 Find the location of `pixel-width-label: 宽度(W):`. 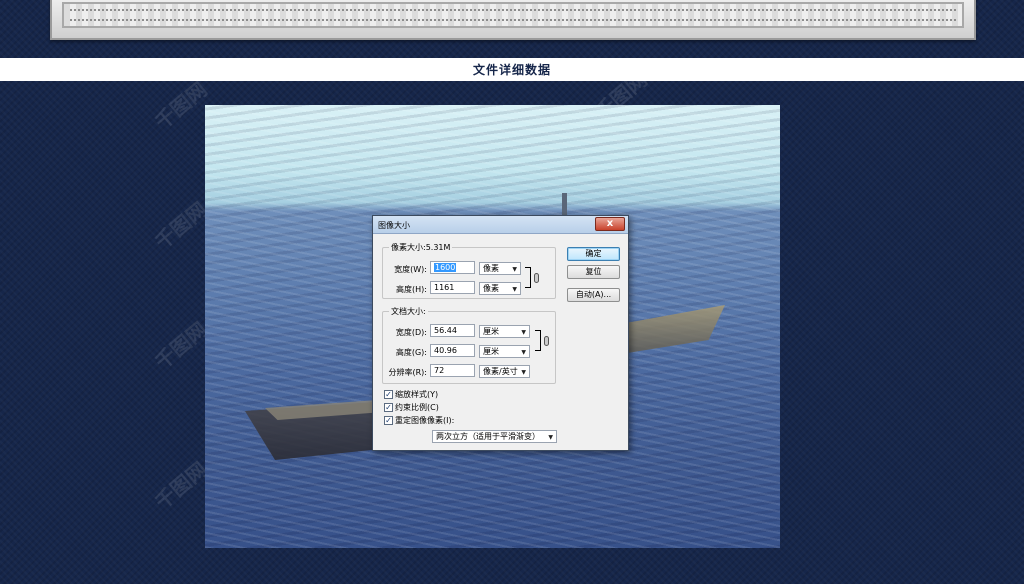

pixel-width-label: 宽度(W): is located at coordinates (410, 269).